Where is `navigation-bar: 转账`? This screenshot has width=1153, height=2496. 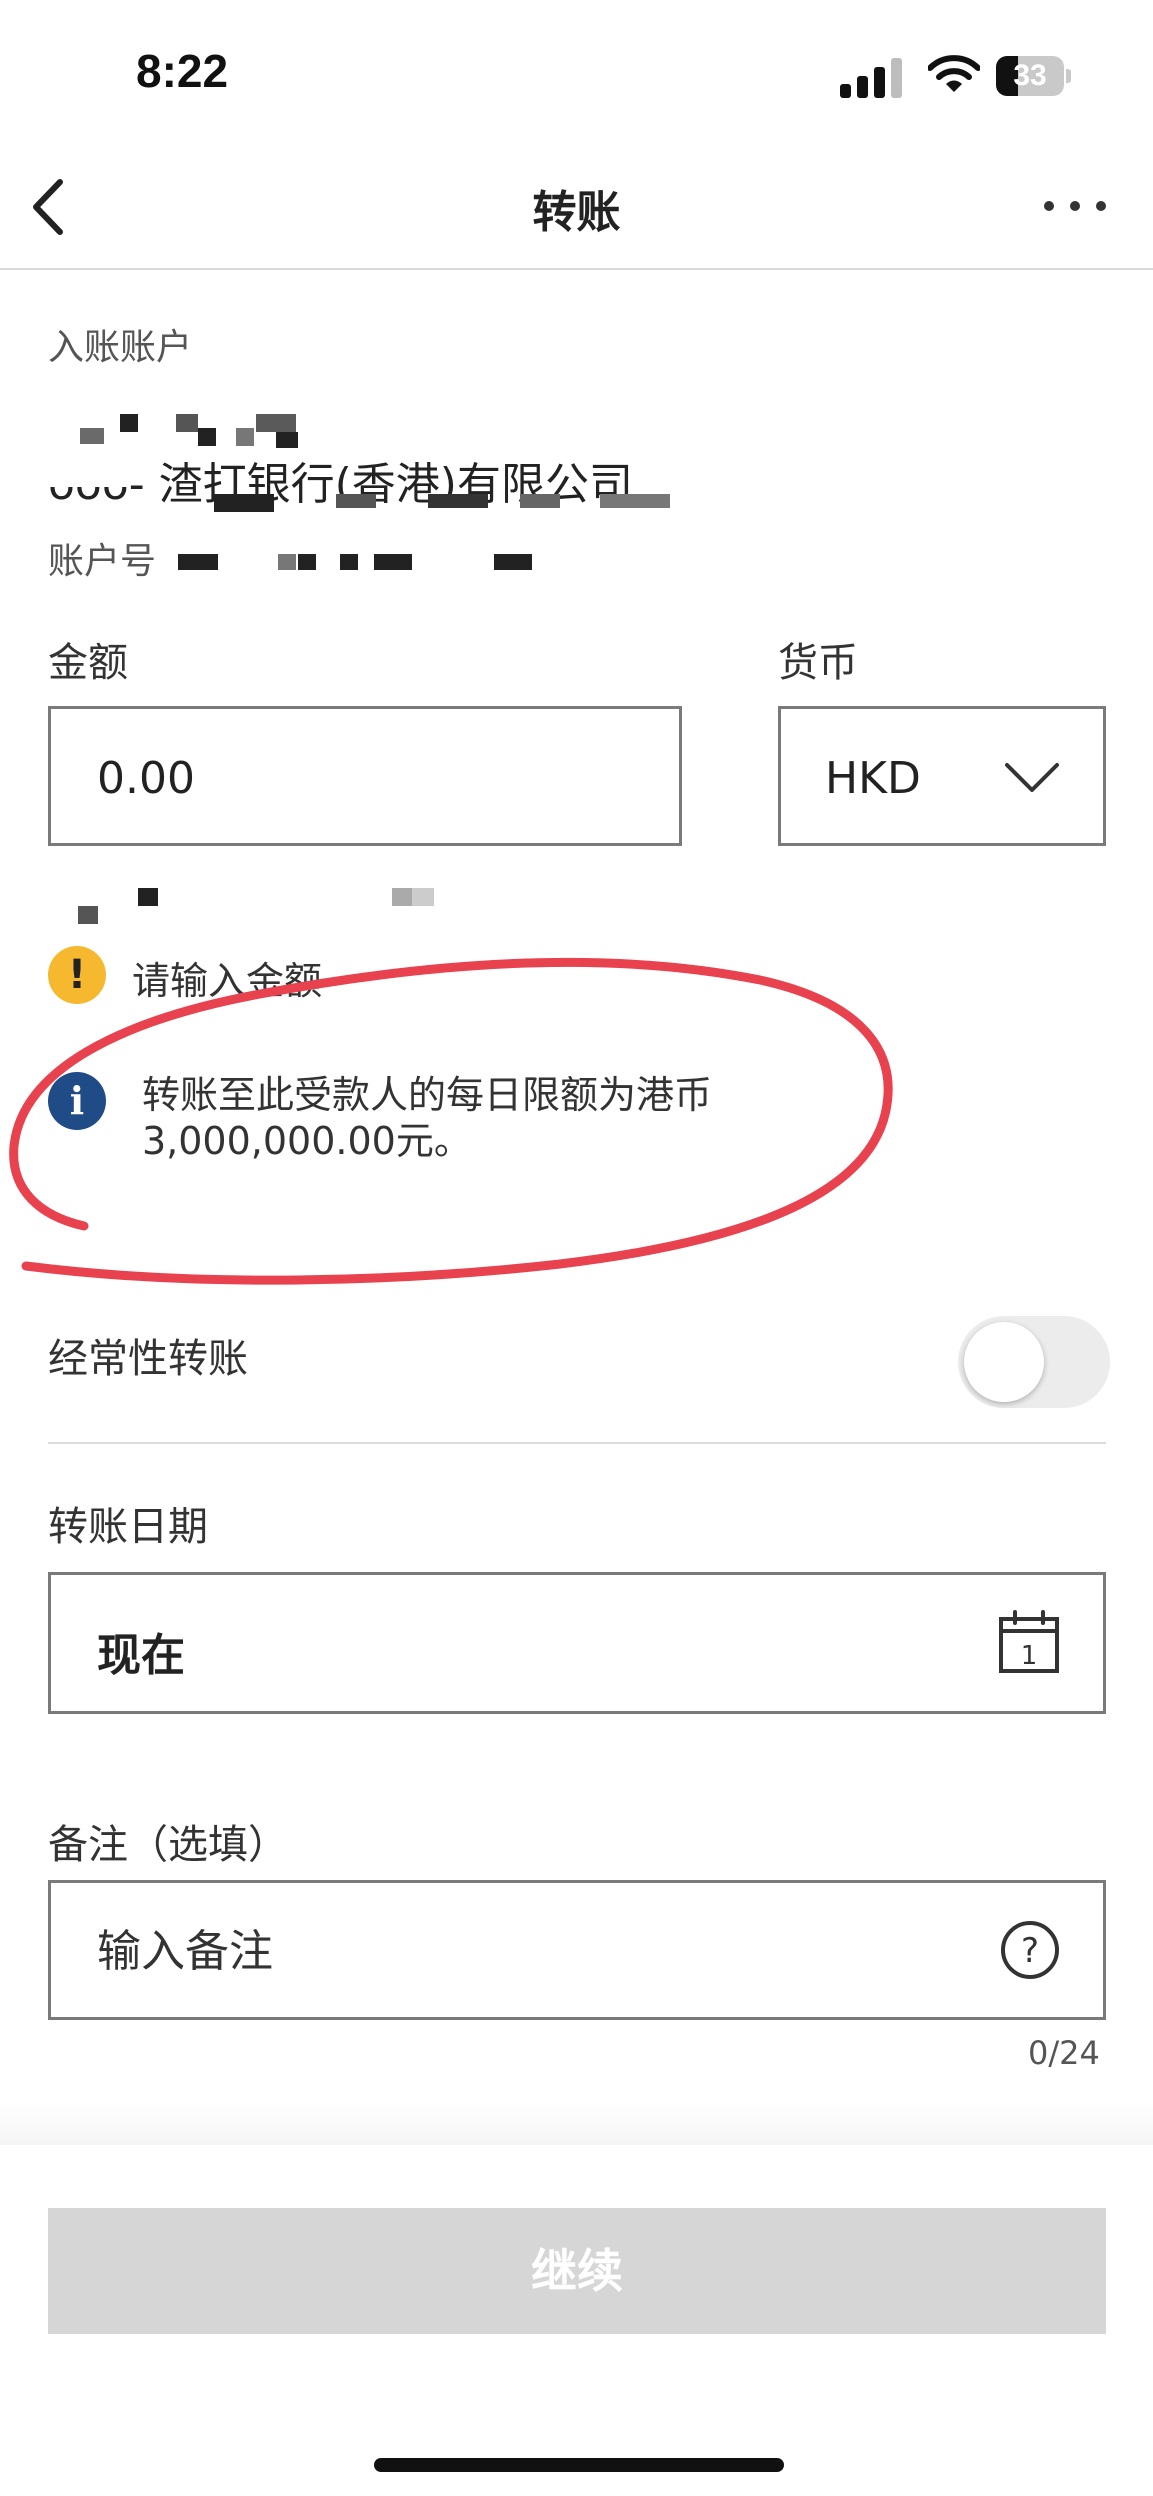
navigation-bar: 转账 is located at coordinates (576, 205).